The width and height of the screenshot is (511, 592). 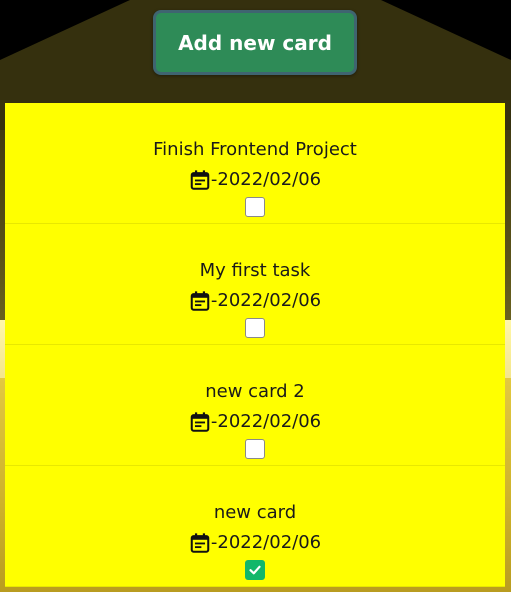 I want to click on check-icon, so click(x=255, y=570).